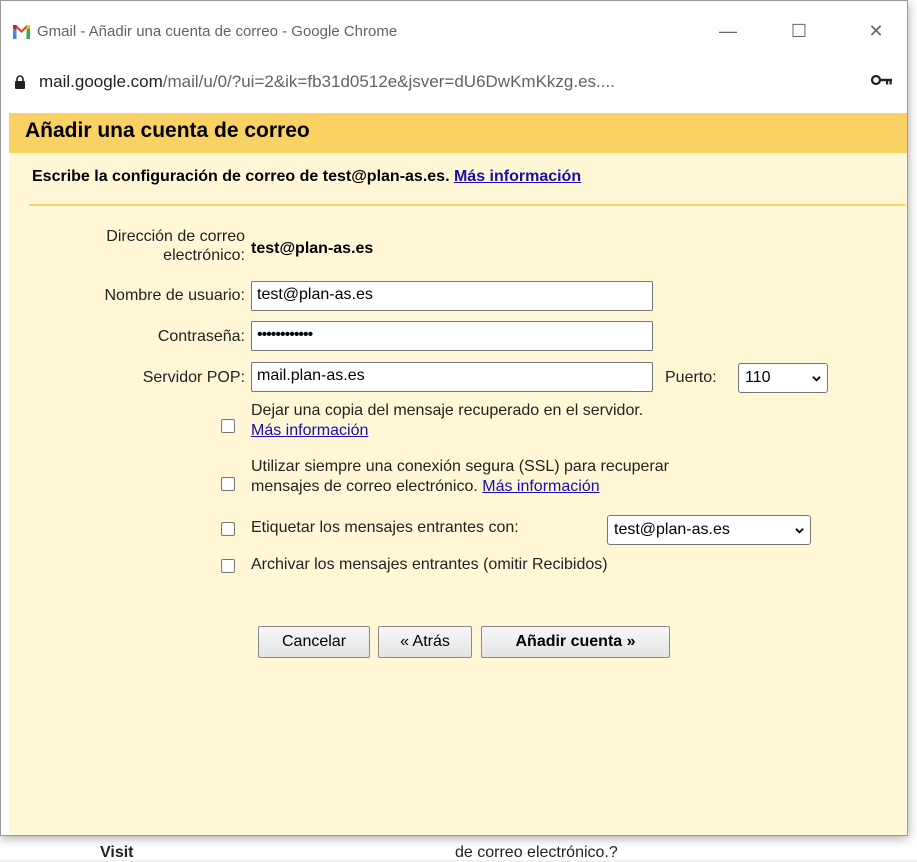 This screenshot has width=917, height=862. Describe the element at coordinates (201, 336) in the screenshot. I see `password-label: Contraseña:` at that location.